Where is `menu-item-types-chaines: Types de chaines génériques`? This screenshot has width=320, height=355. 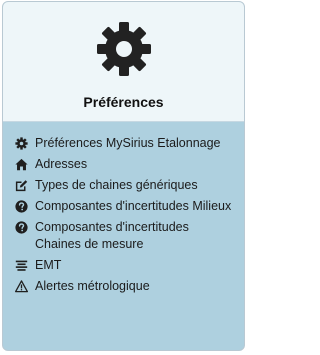
menu-item-types-chaines: Types de chaines génériques is located at coordinates (126, 185).